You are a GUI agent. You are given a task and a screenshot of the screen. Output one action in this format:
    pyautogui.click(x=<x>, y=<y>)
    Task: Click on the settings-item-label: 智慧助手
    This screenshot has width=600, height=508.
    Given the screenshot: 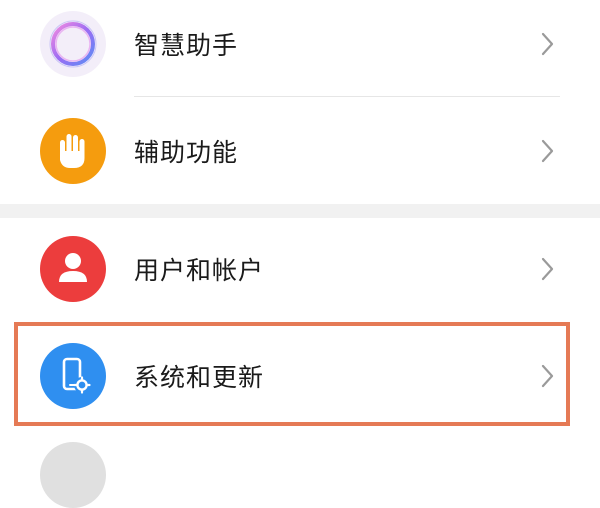 What is the action you would take?
    pyautogui.click(x=186, y=45)
    